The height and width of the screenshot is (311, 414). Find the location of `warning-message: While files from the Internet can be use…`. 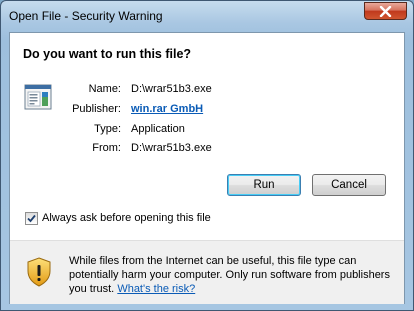

warning-message: While files from the Internet can be use… is located at coordinates (229, 275).